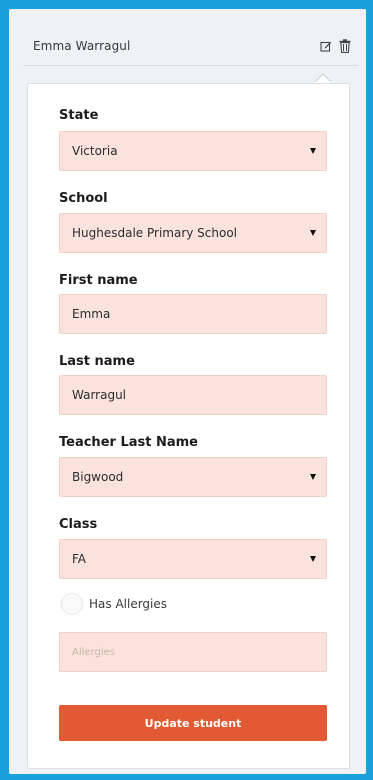  Describe the element at coordinates (193, 477) in the screenshot. I see `teacher-last-name-select: Bigwood` at that location.